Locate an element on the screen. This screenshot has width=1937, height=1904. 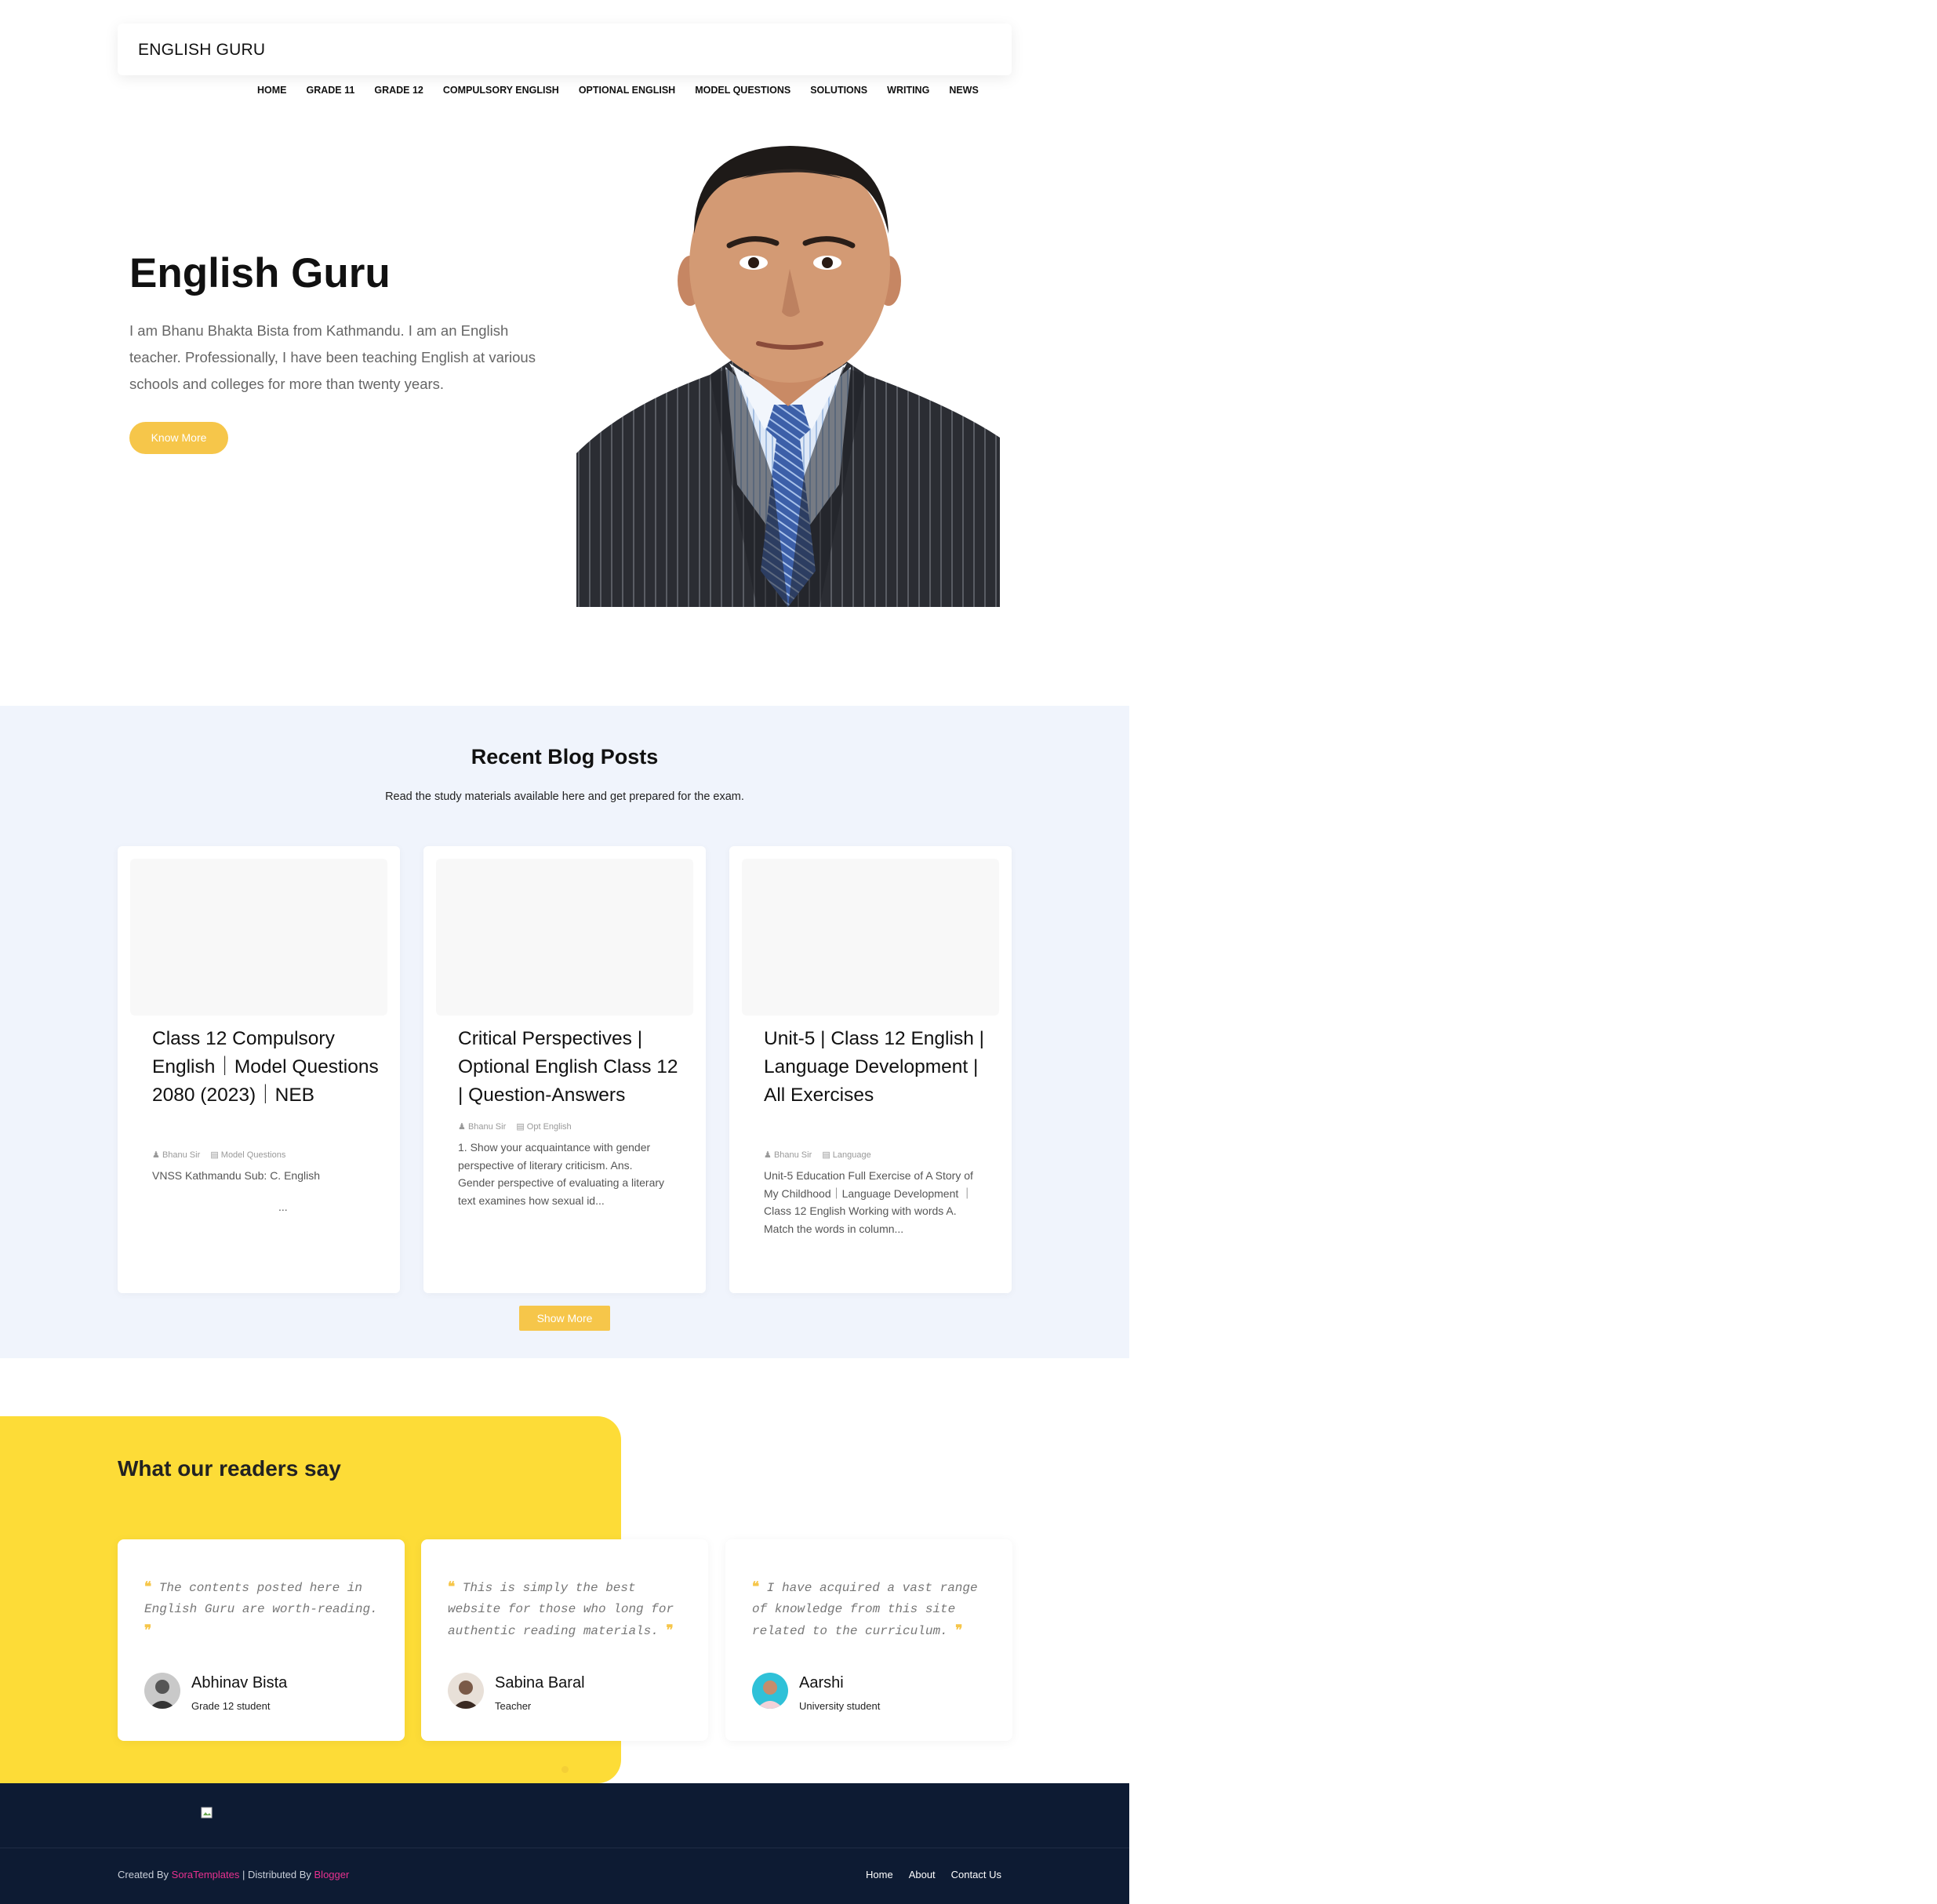
portrait-photo-icon is located at coordinates (788, 361).